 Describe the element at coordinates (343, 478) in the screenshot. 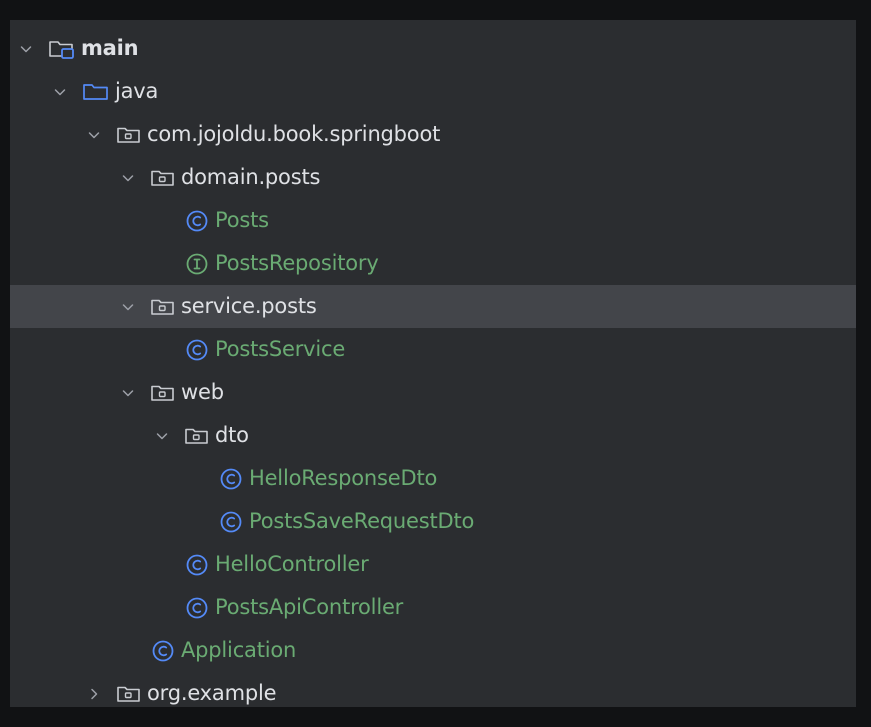

I see `tree-item-label: HelloResponseDto` at that location.